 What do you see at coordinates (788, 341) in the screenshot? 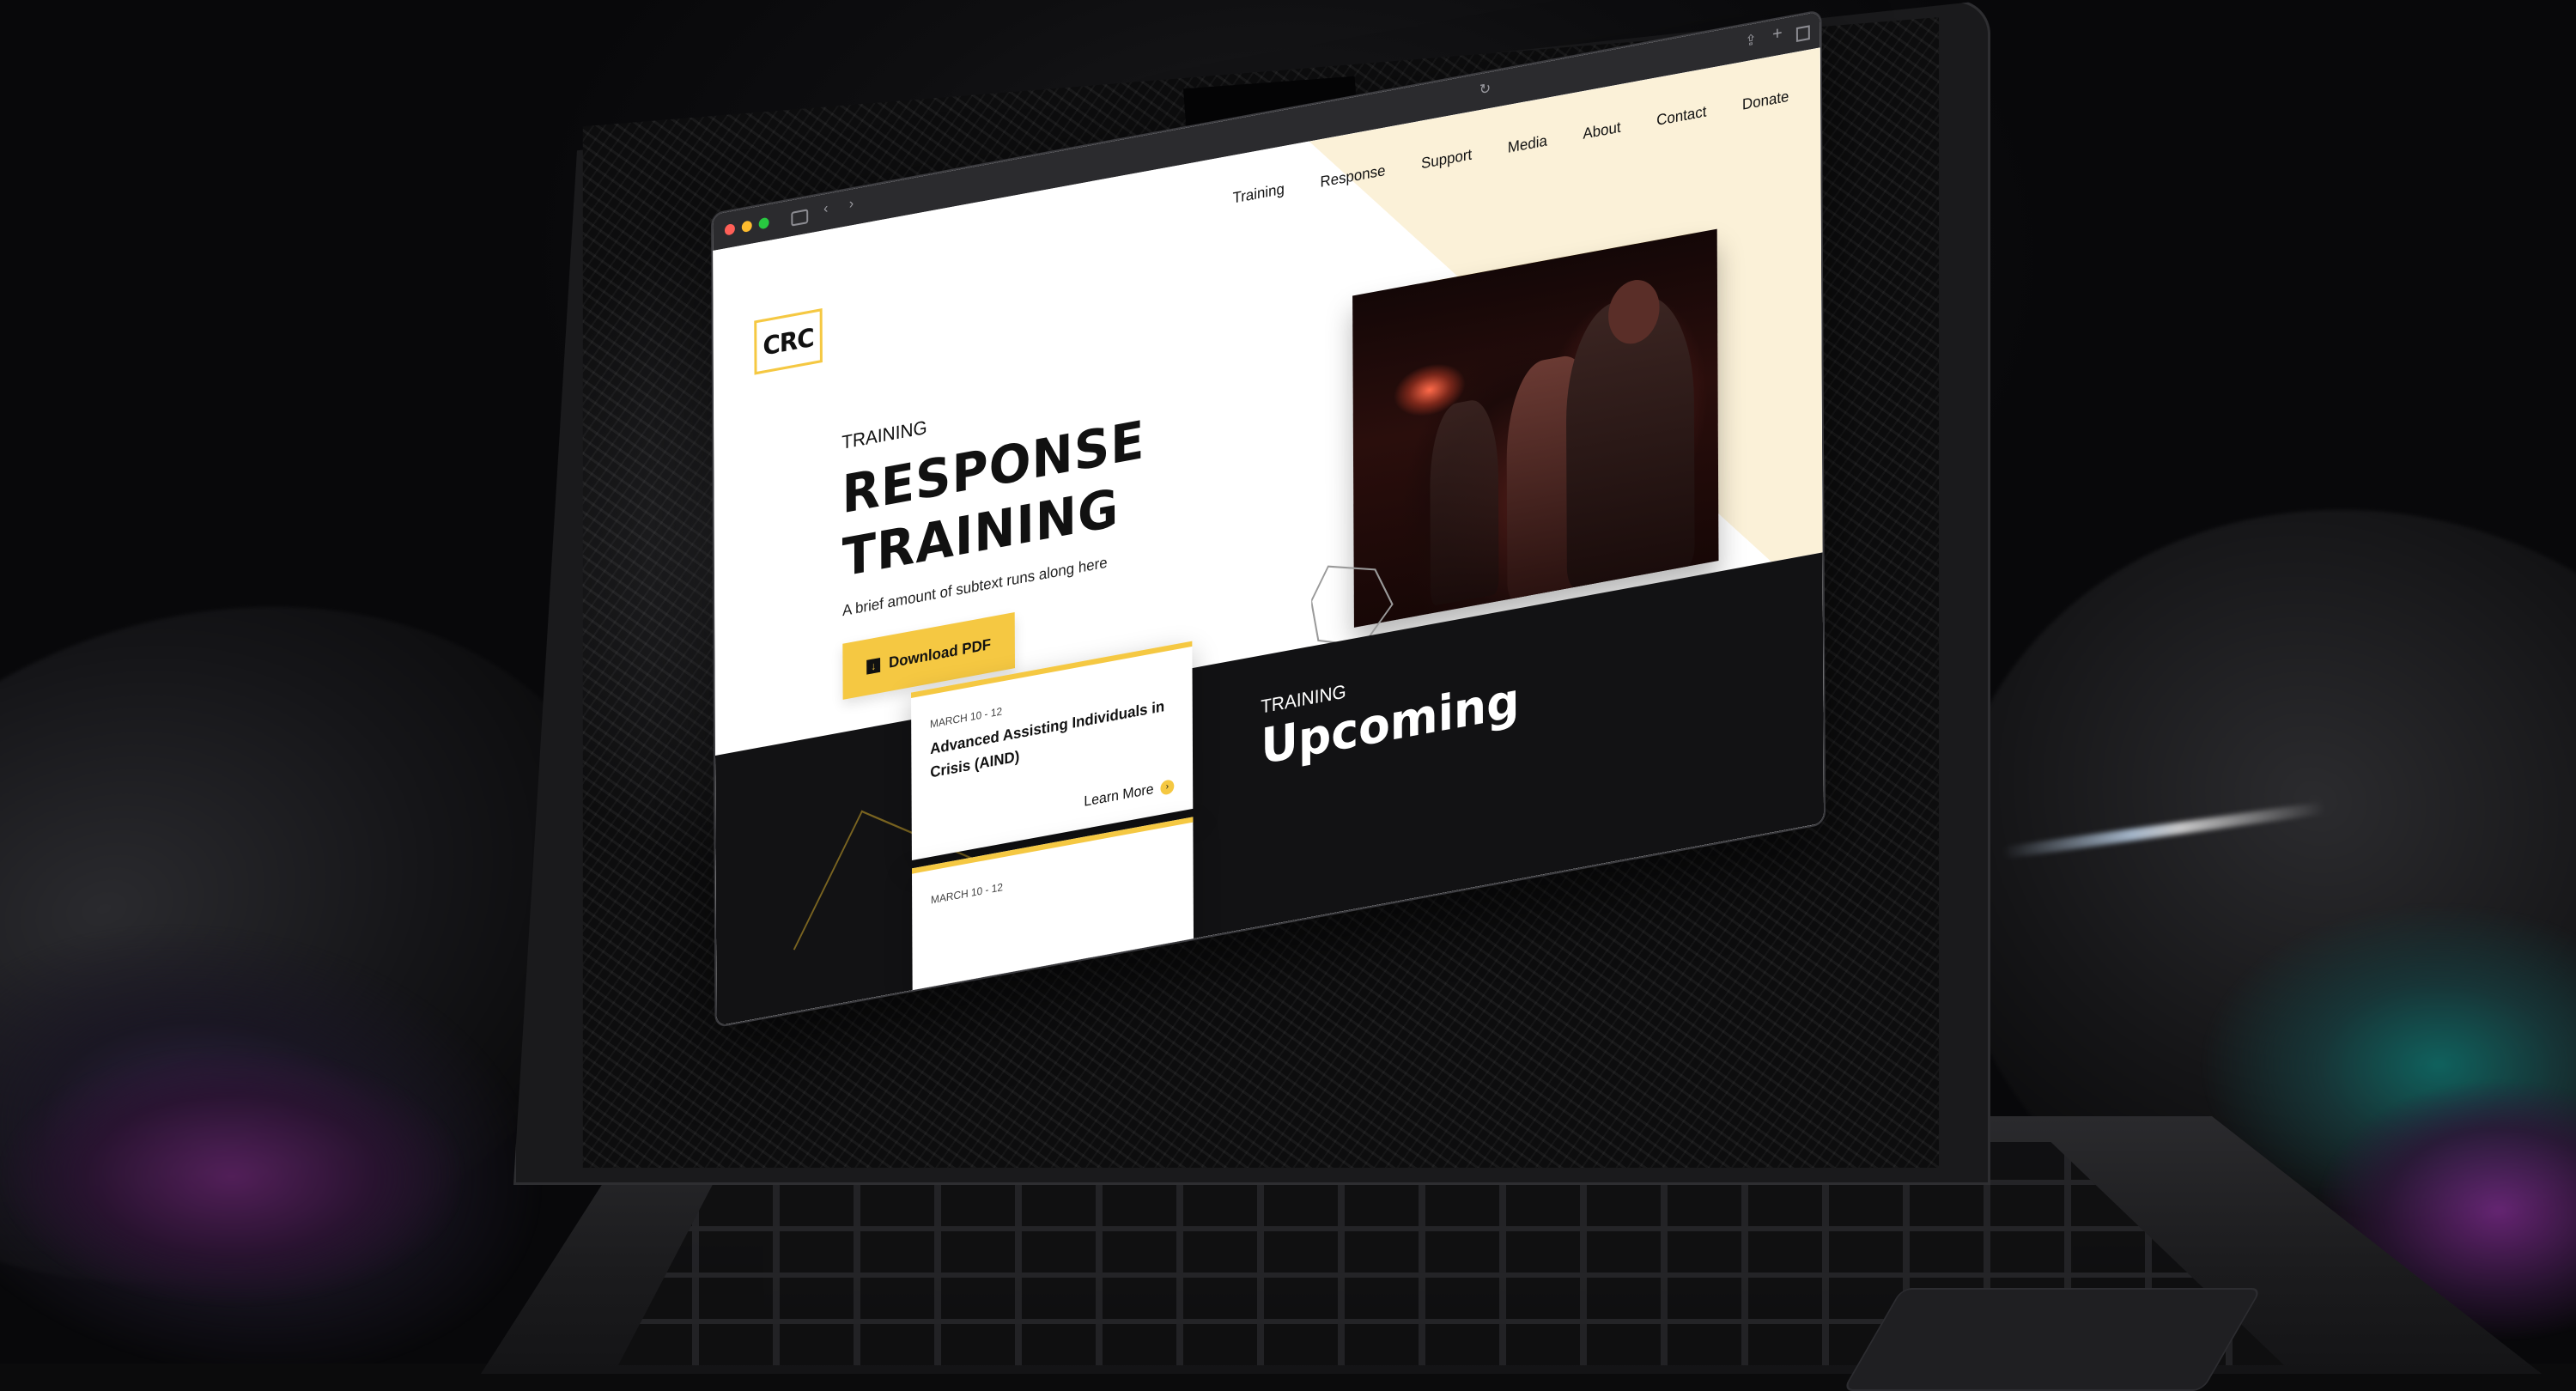
I see `site-logo: CRC` at bounding box center [788, 341].